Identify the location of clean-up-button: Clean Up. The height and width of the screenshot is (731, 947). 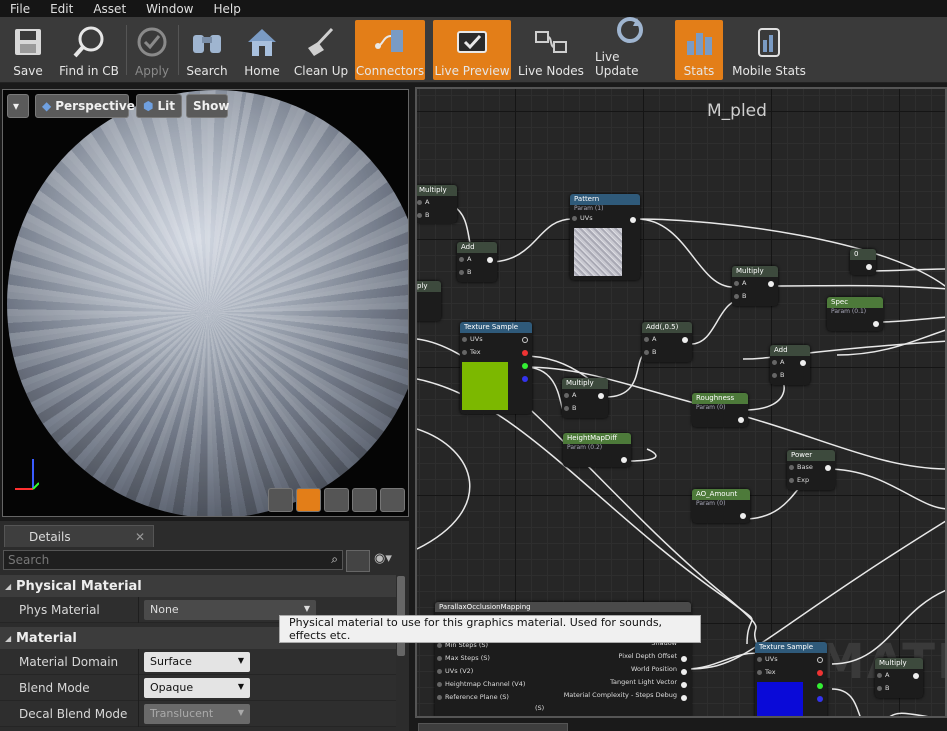
(321, 50).